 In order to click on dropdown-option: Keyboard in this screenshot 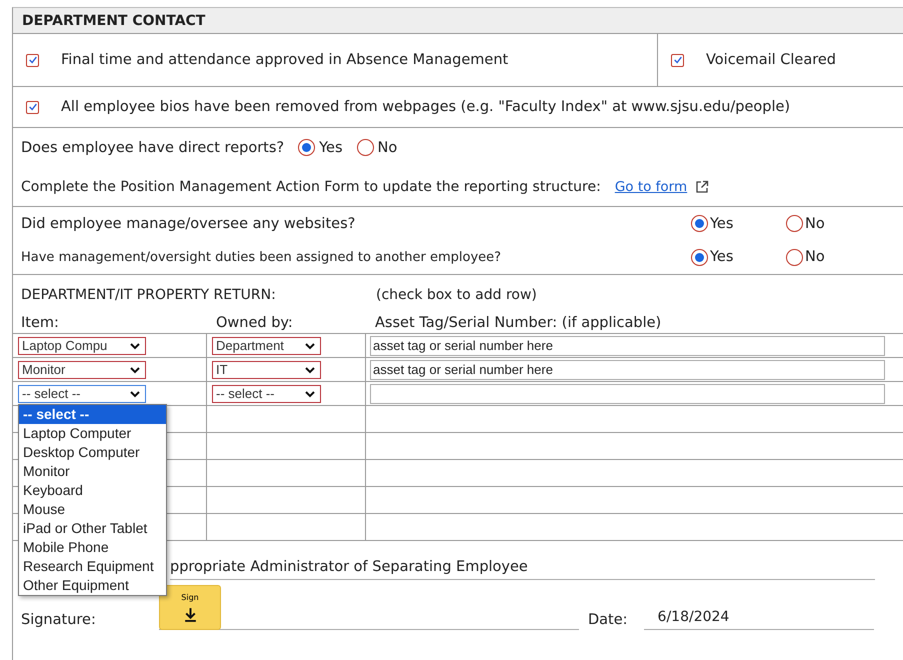, I will do `click(92, 490)`.